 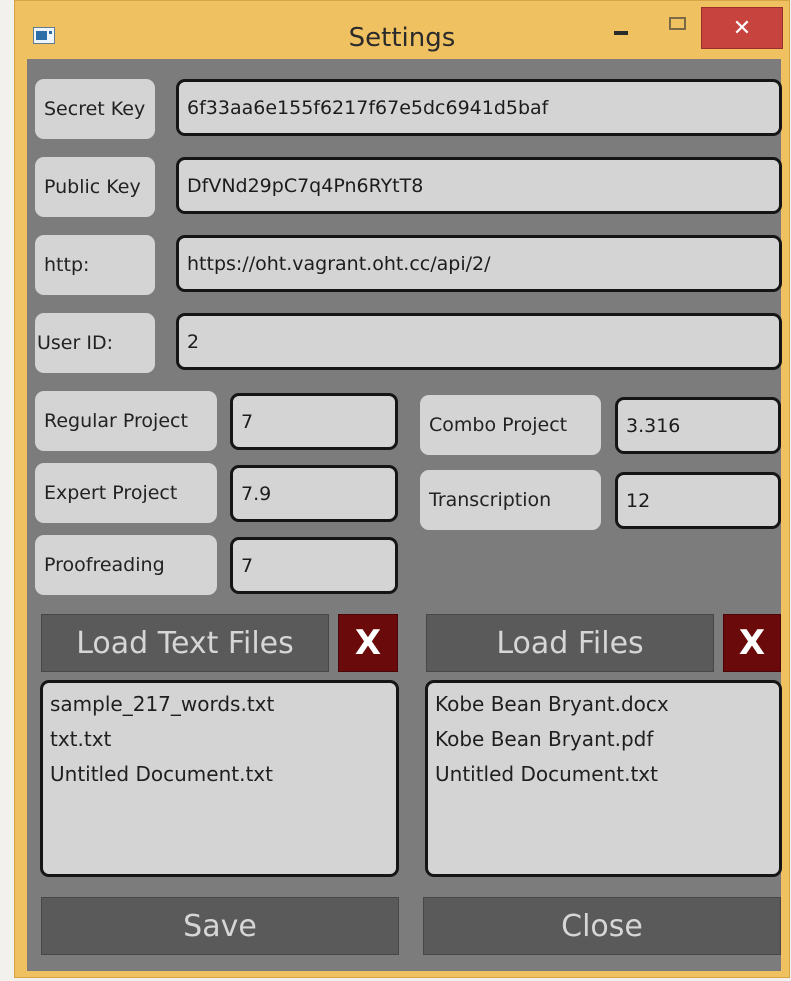 What do you see at coordinates (621, 33) in the screenshot?
I see `minimize-icon` at bounding box center [621, 33].